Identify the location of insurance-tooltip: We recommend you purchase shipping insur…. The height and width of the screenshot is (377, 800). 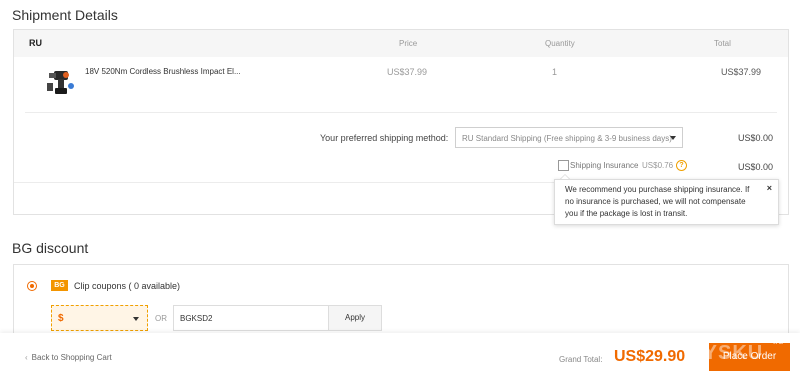
(666, 202).